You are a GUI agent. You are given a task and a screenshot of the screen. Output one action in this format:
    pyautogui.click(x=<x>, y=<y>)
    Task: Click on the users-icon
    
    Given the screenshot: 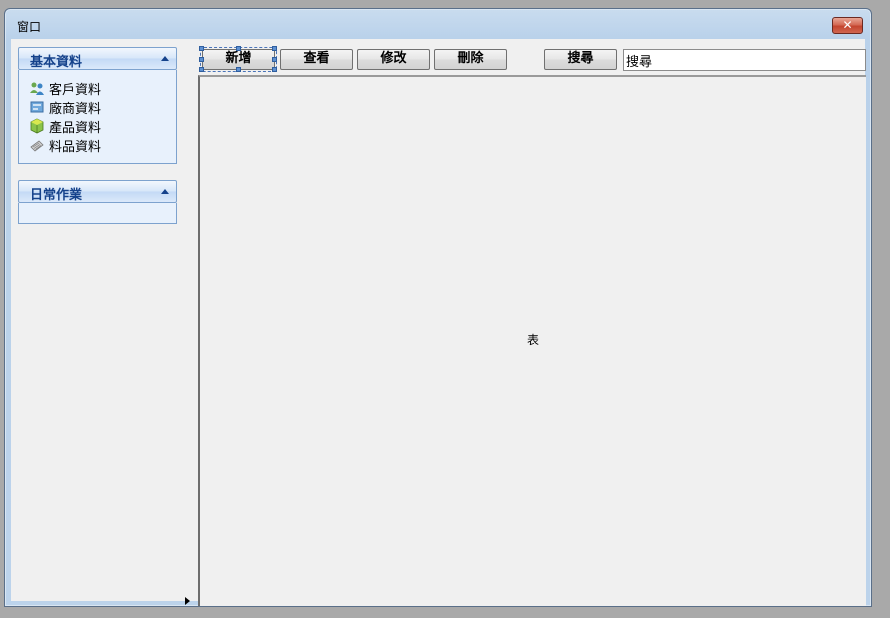 What is the action you would take?
    pyautogui.click(x=37, y=88)
    